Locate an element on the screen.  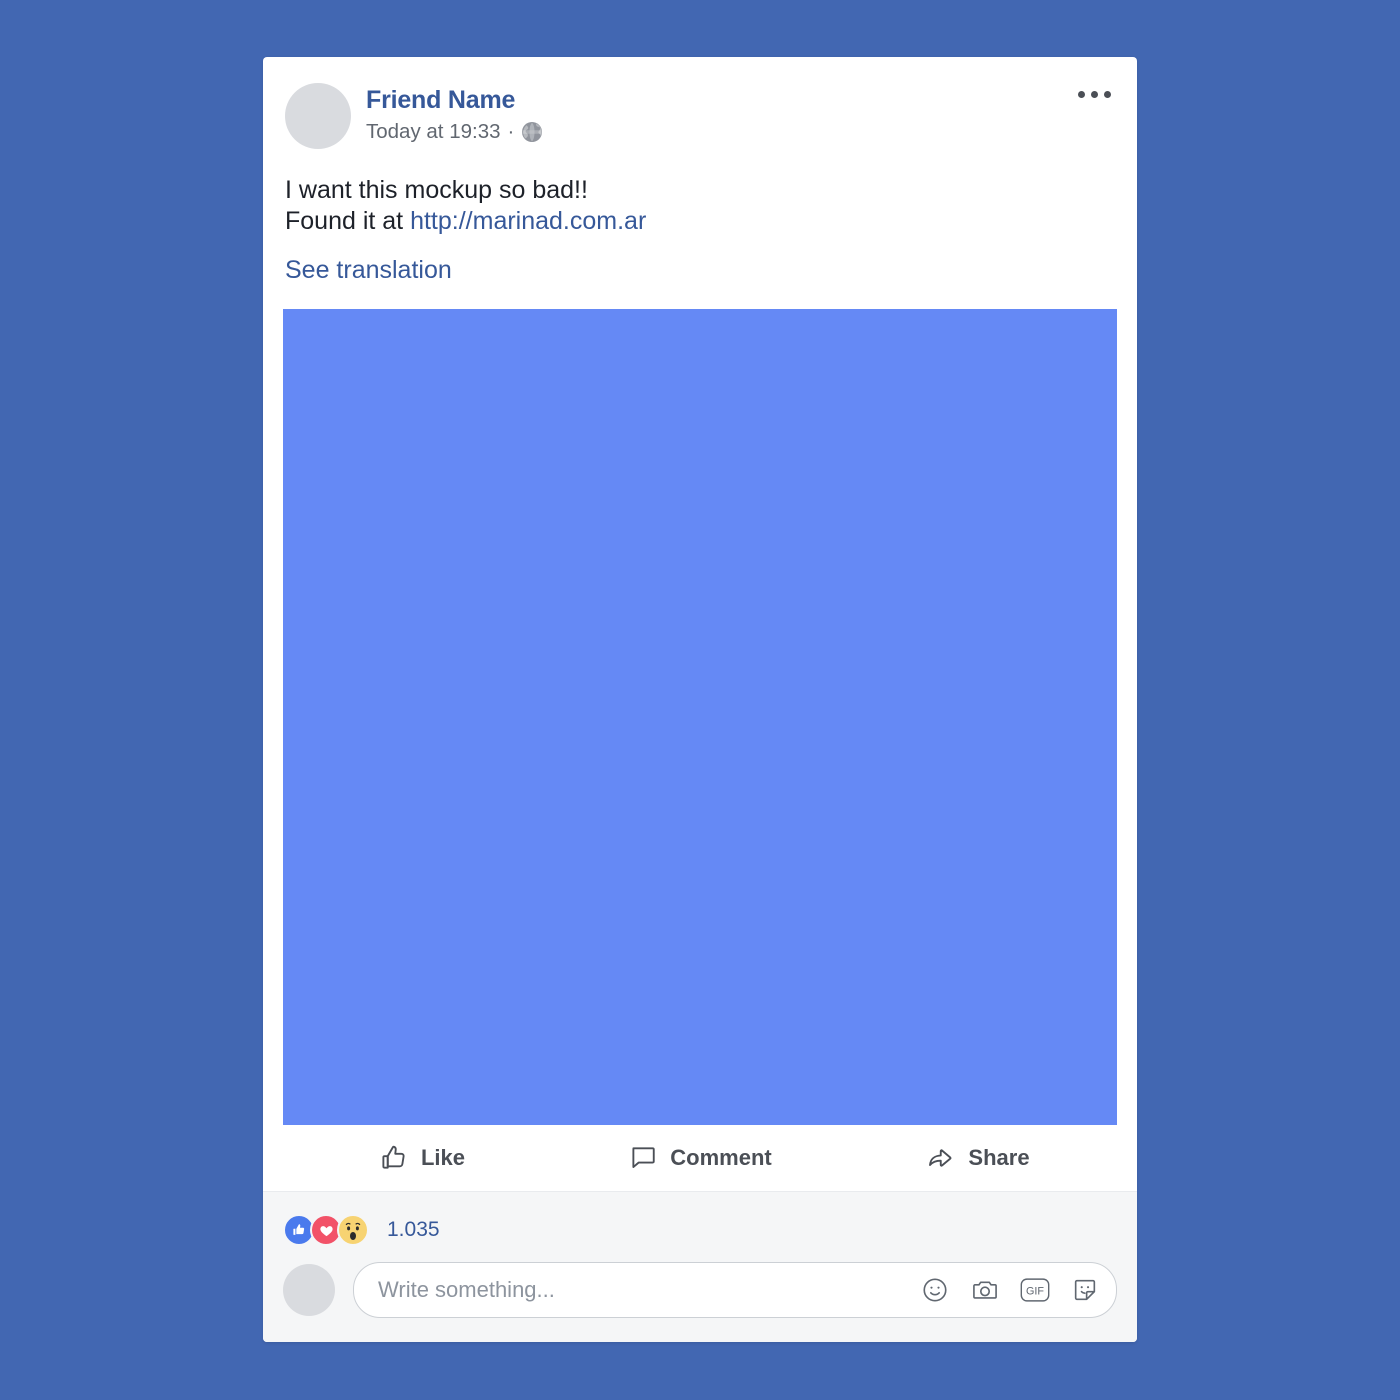
comment-bubble-icon is located at coordinates (643, 1158).